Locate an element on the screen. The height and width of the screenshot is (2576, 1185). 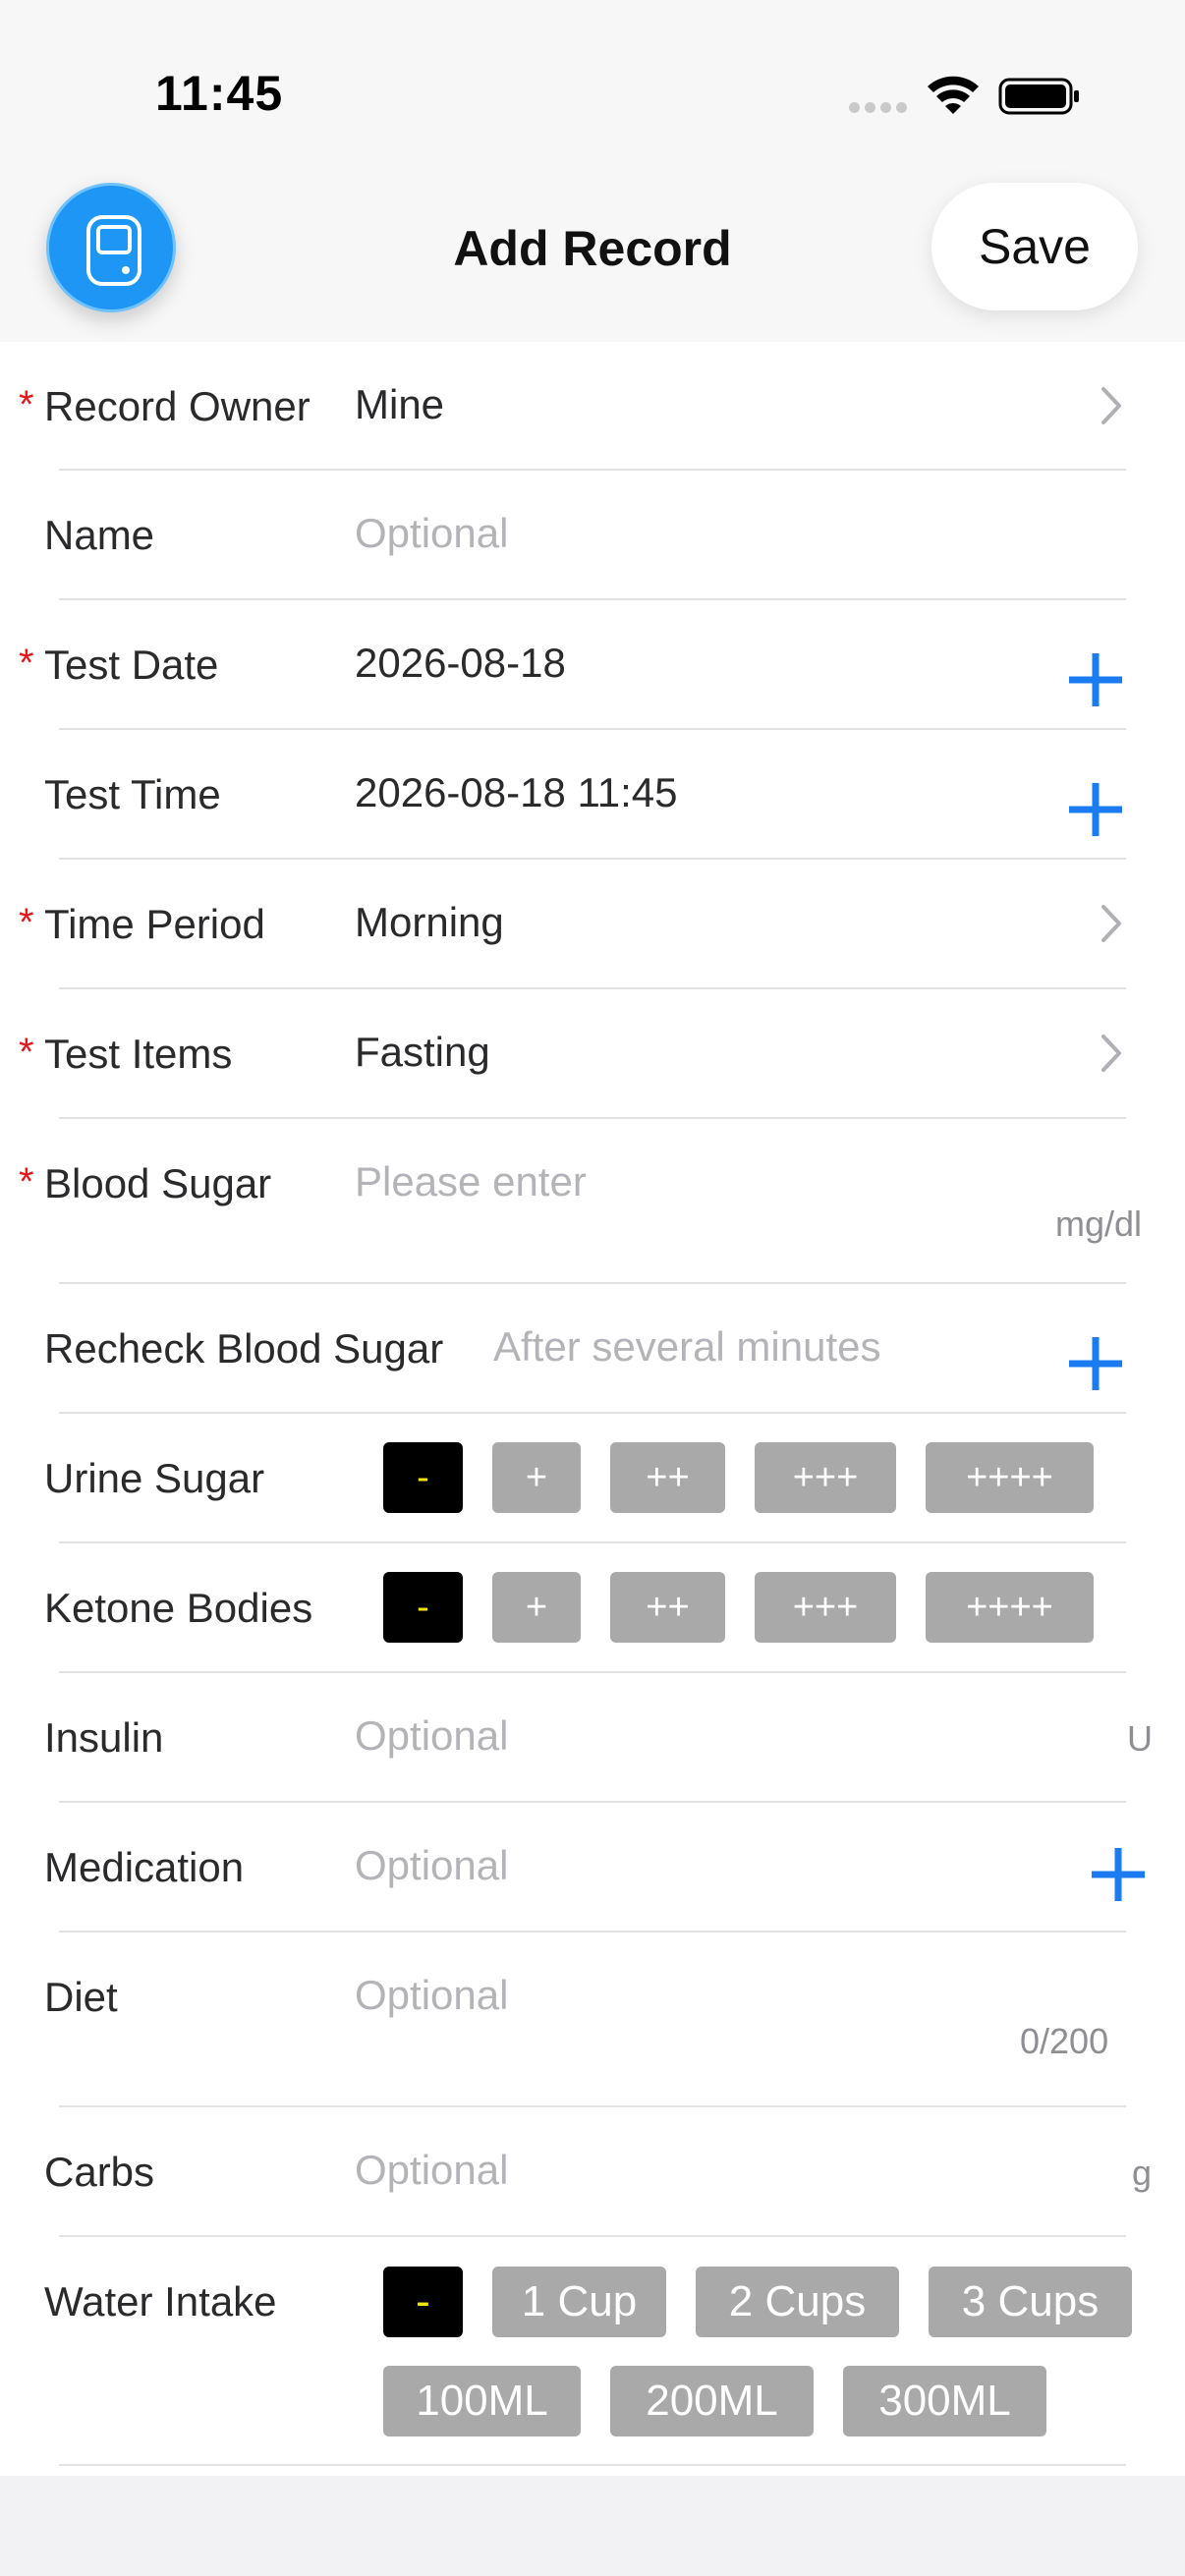
test-time-row: Test Time 2026-08-18 11:45 is located at coordinates (592, 794).